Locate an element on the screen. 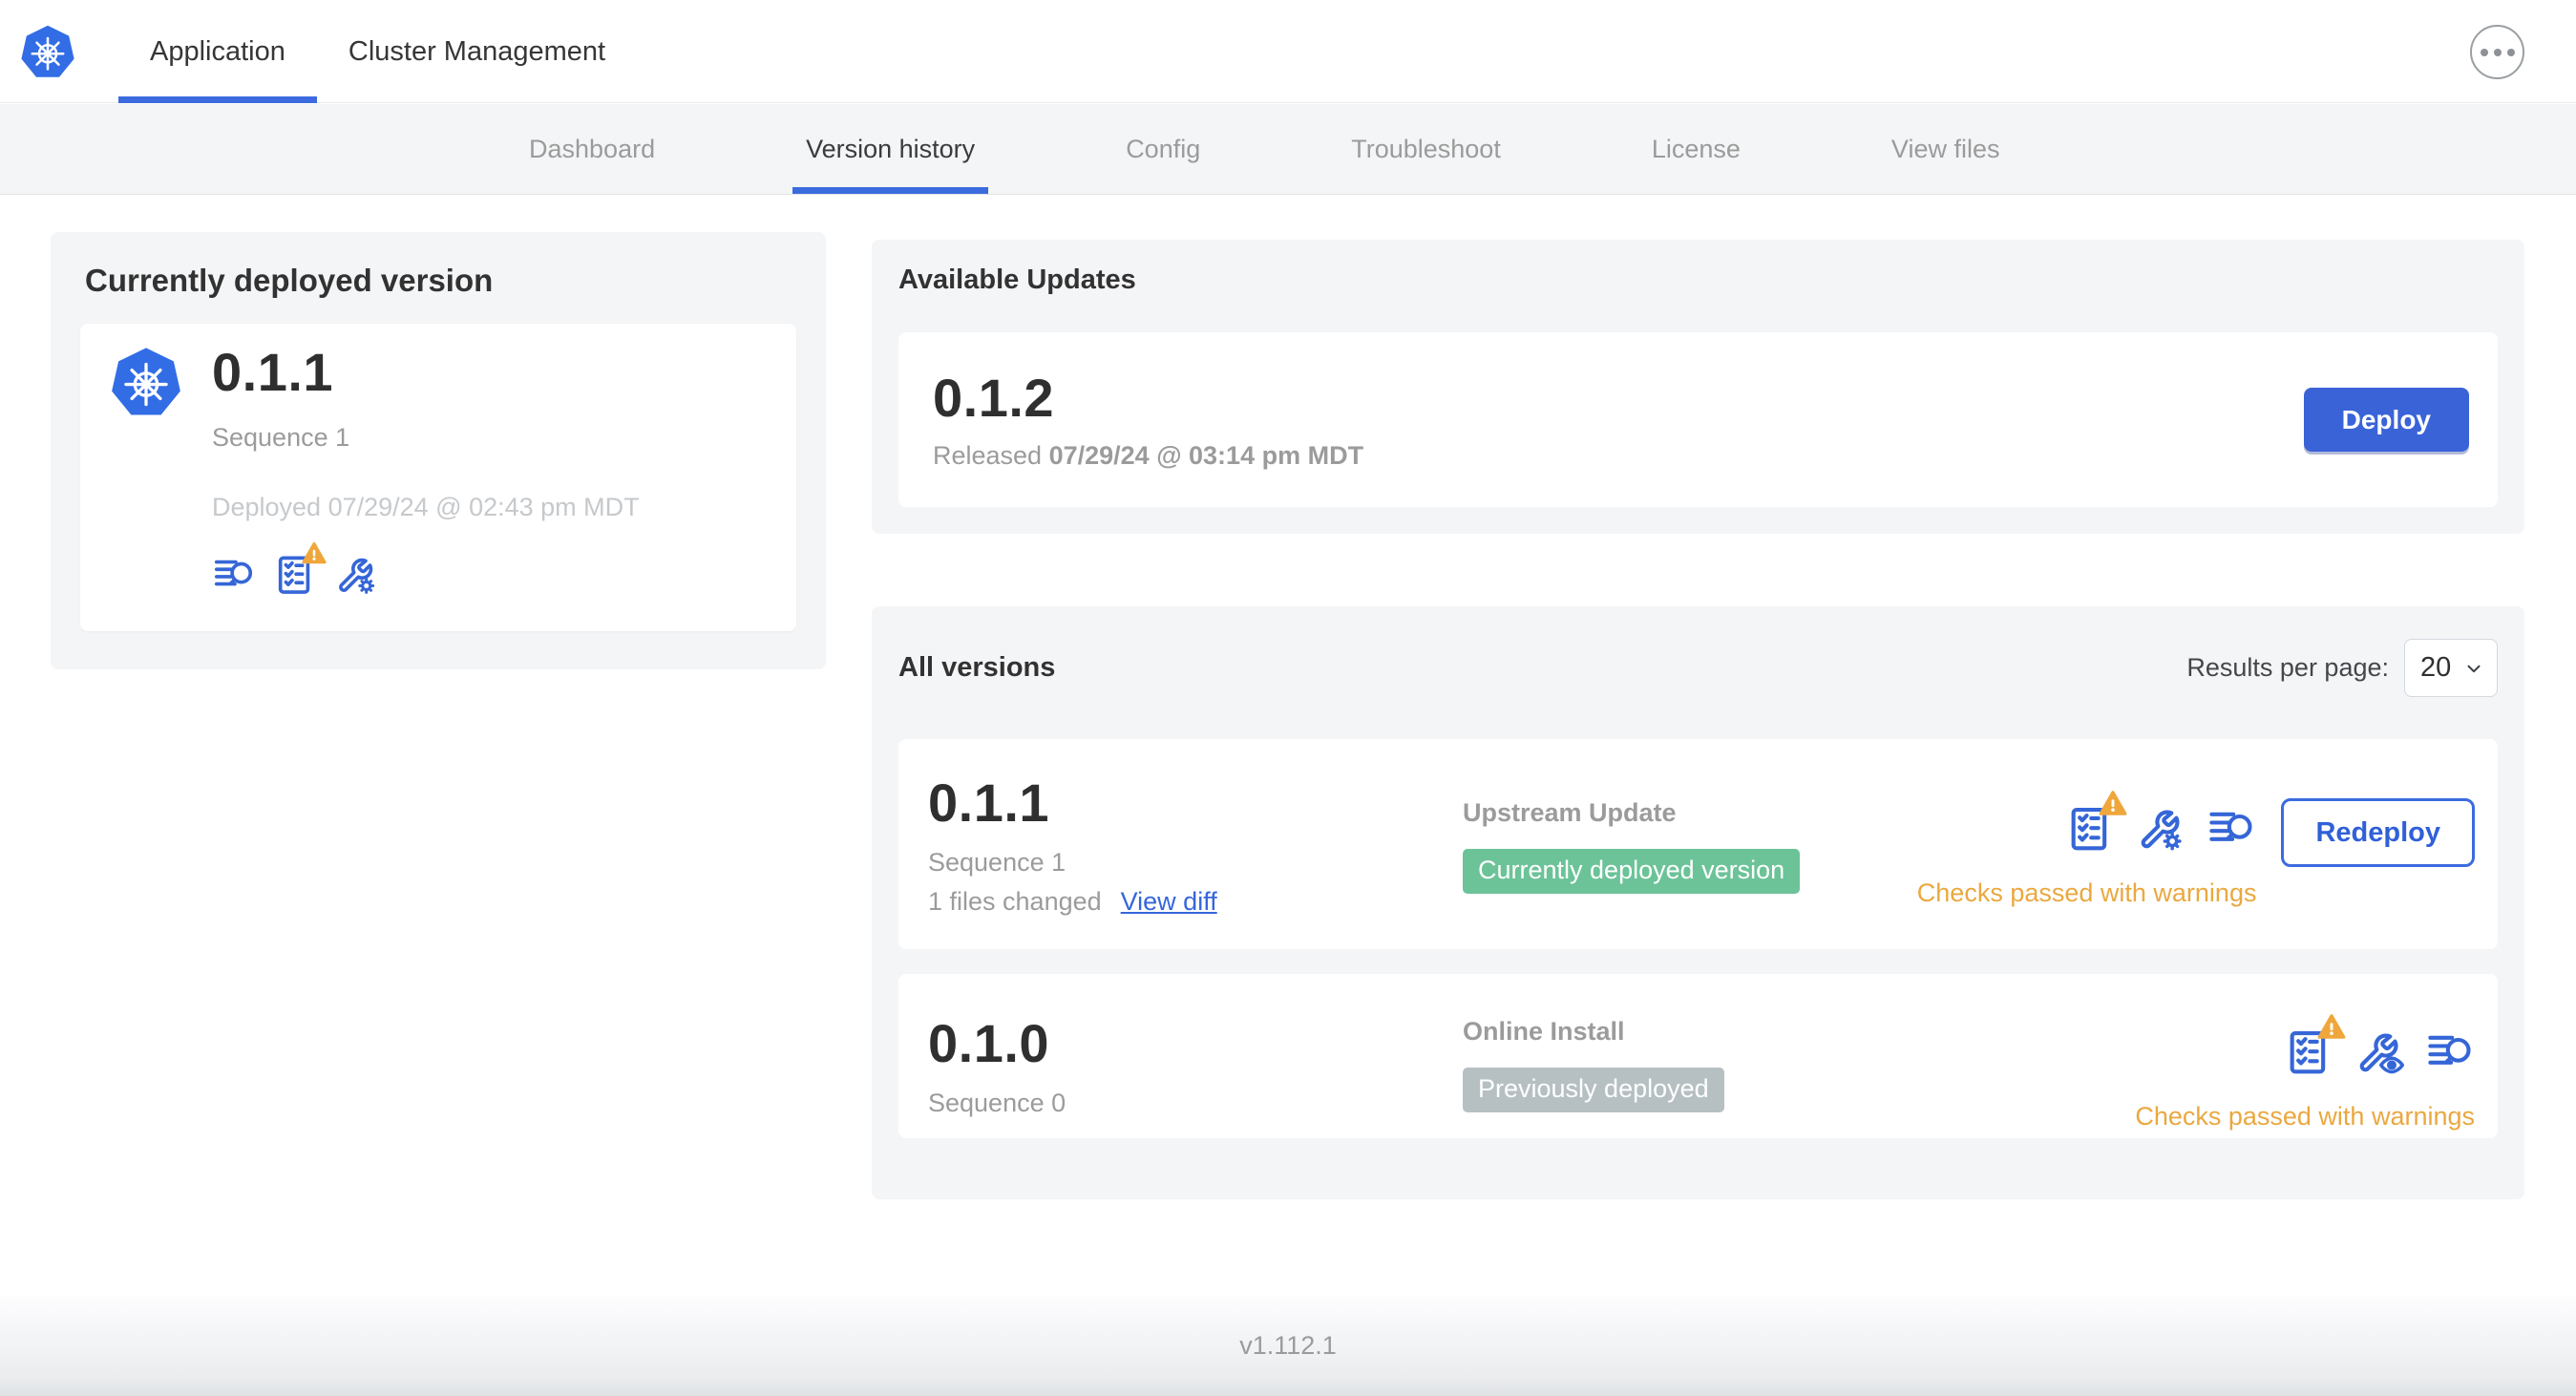  update-version-number: 0.1.2 is located at coordinates (994, 398).